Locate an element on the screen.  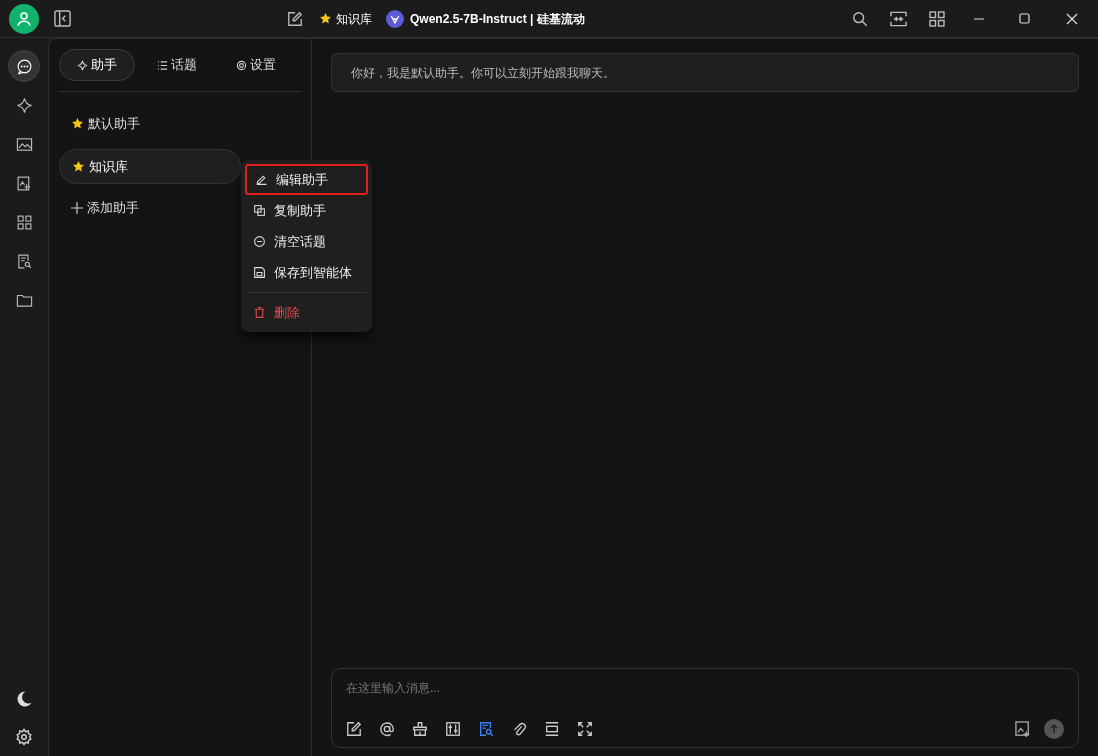
menu-item: 编辑助手 is located at coordinates (306, 179).